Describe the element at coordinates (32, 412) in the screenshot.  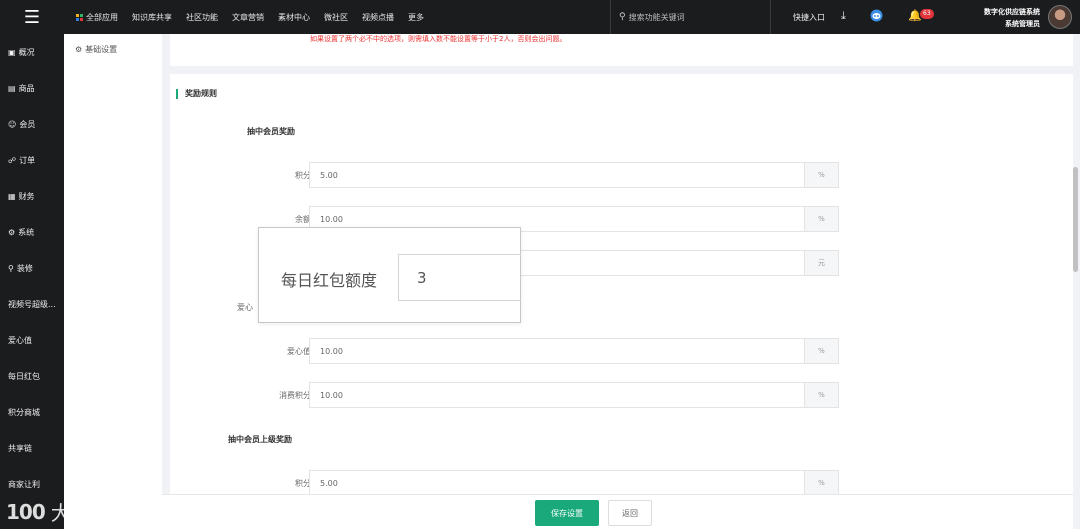
I see `sidebar-item-points-mall: 积分商城` at that location.